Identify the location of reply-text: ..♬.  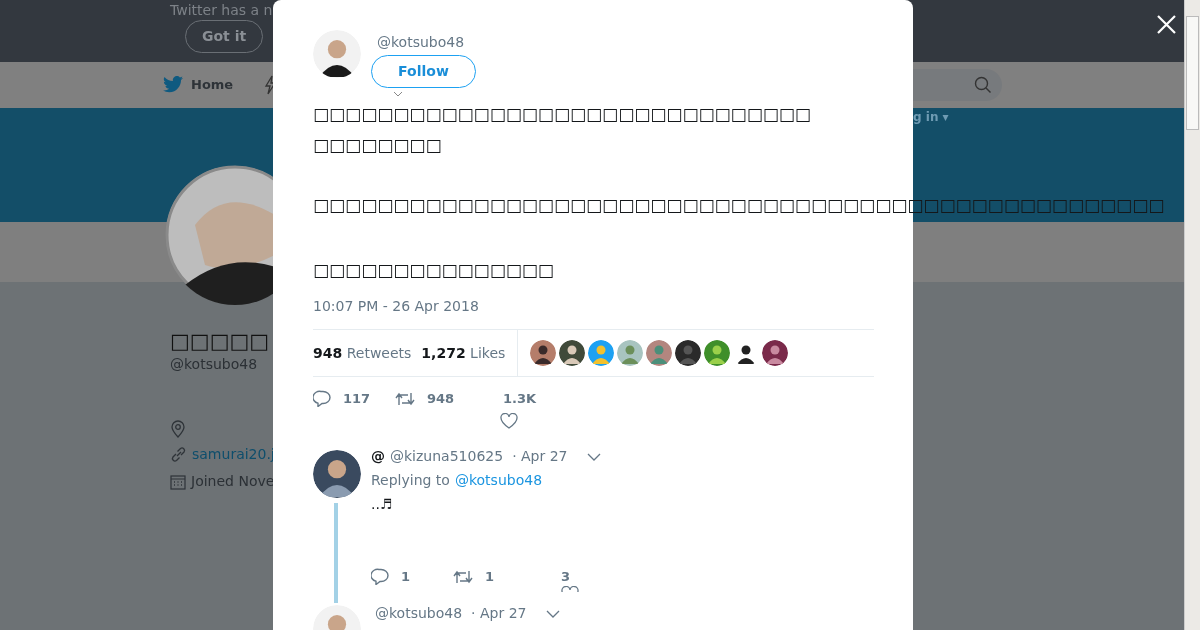
(382, 504).